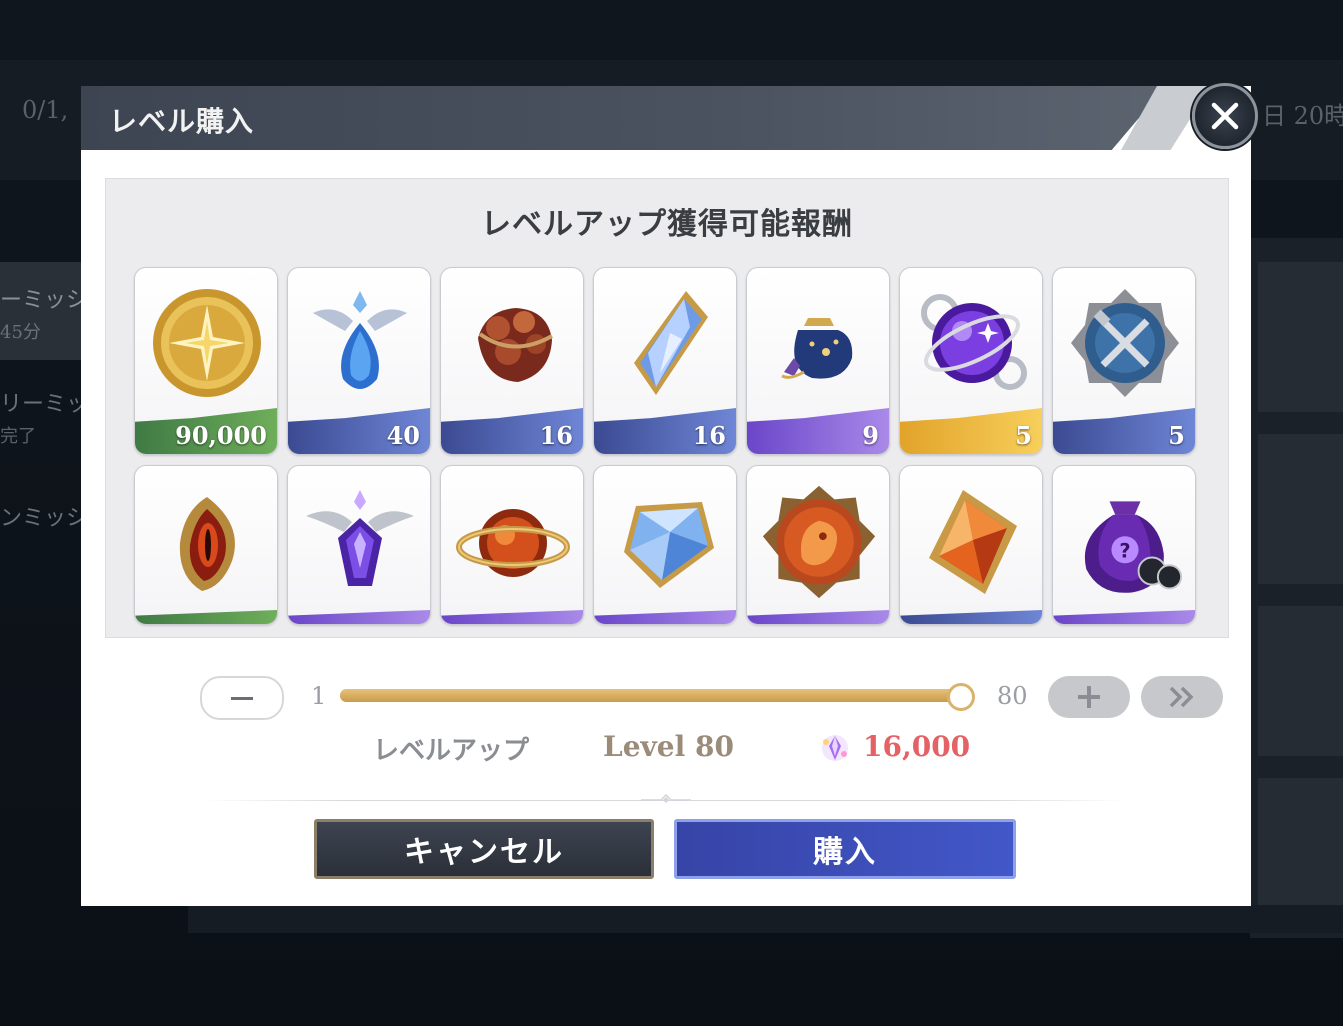  I want to click on crystal-currency-icon, so click(835, 748).